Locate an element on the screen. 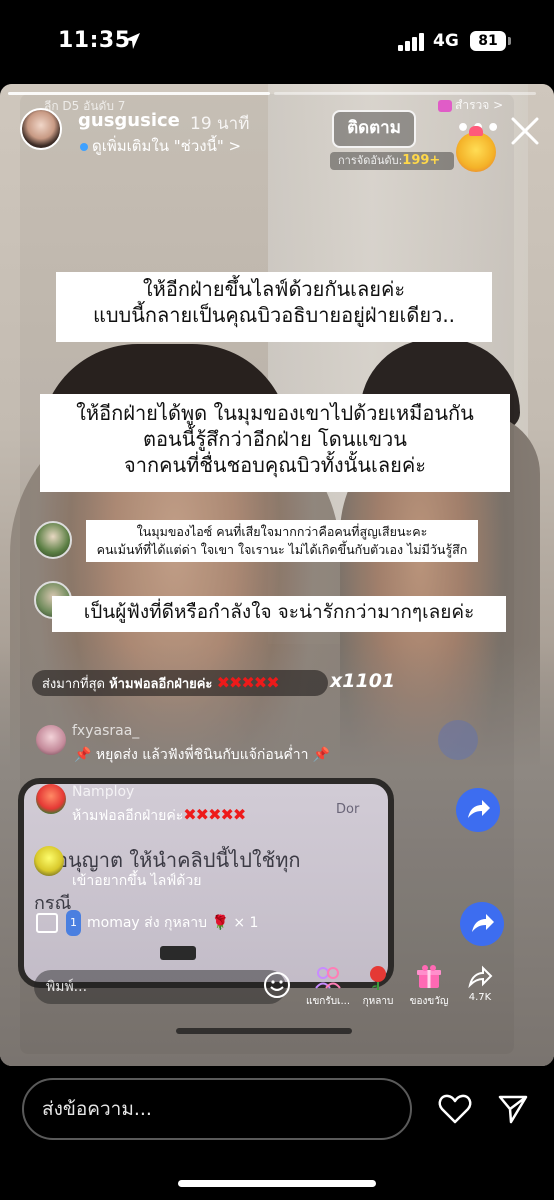  rose-label: กุหลาบ is located at coordinates (378, 1001).